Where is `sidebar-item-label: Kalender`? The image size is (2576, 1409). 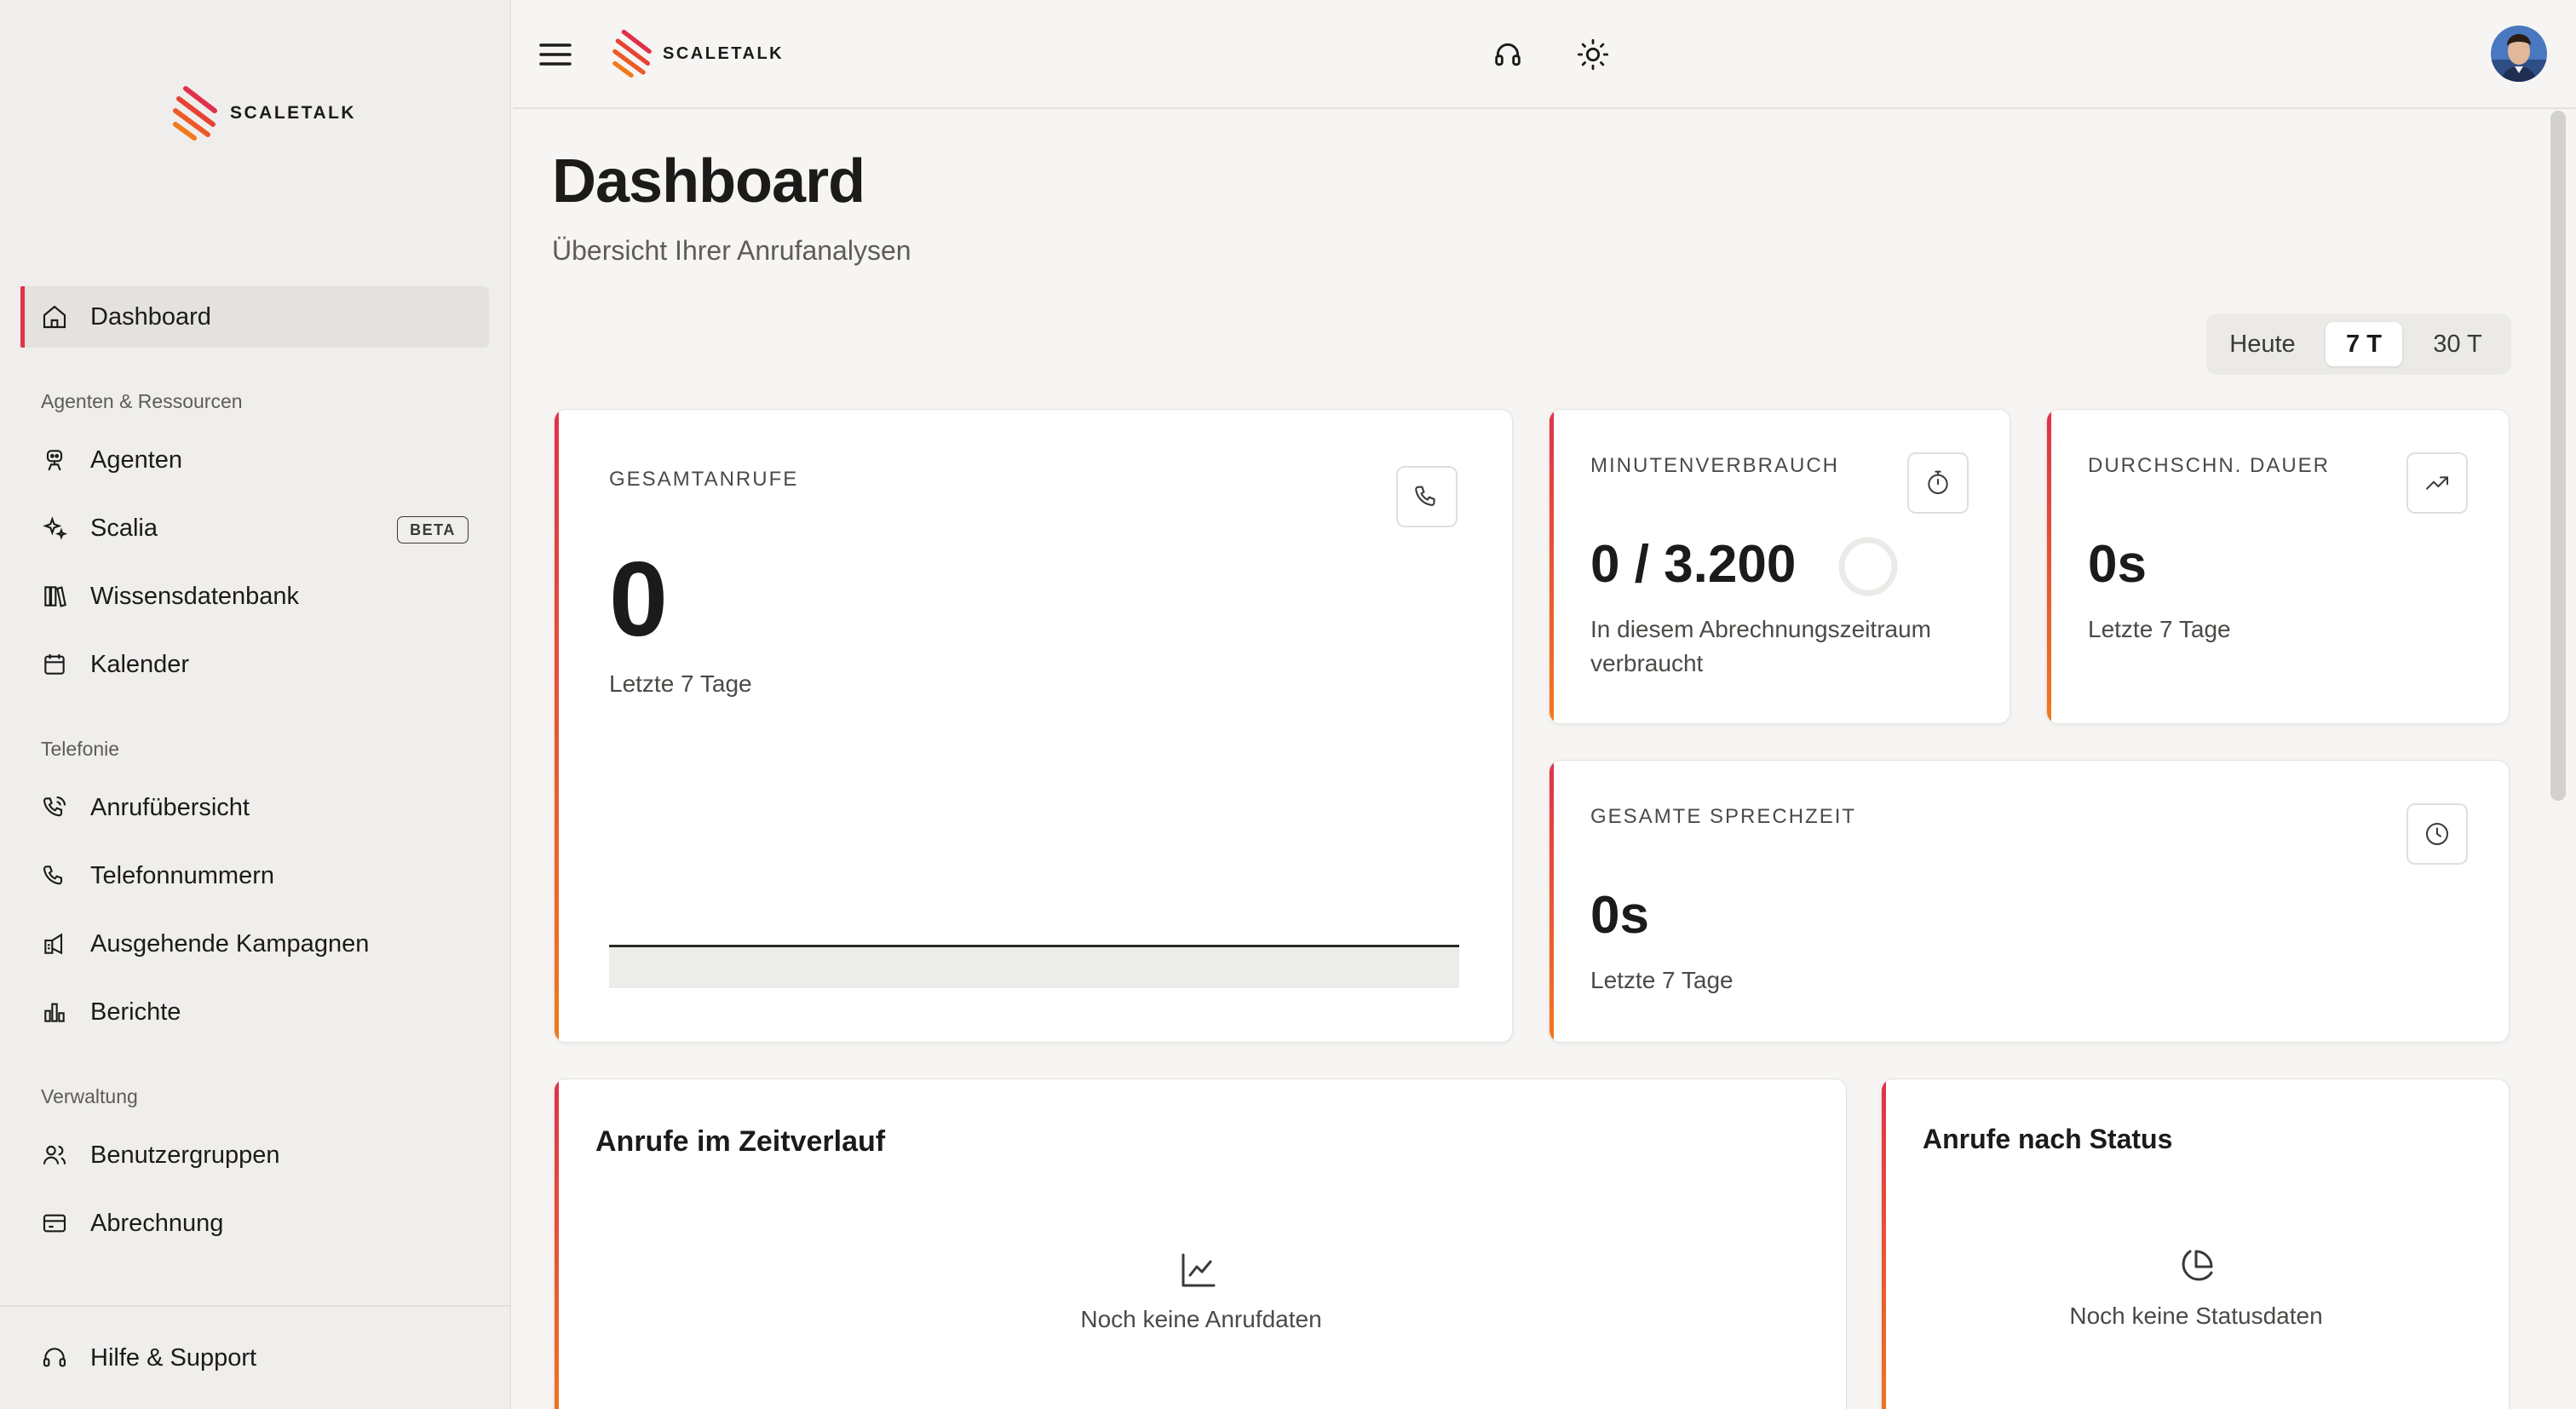 sidebar-item-label: Kalender is located at coordinates (140, 664).